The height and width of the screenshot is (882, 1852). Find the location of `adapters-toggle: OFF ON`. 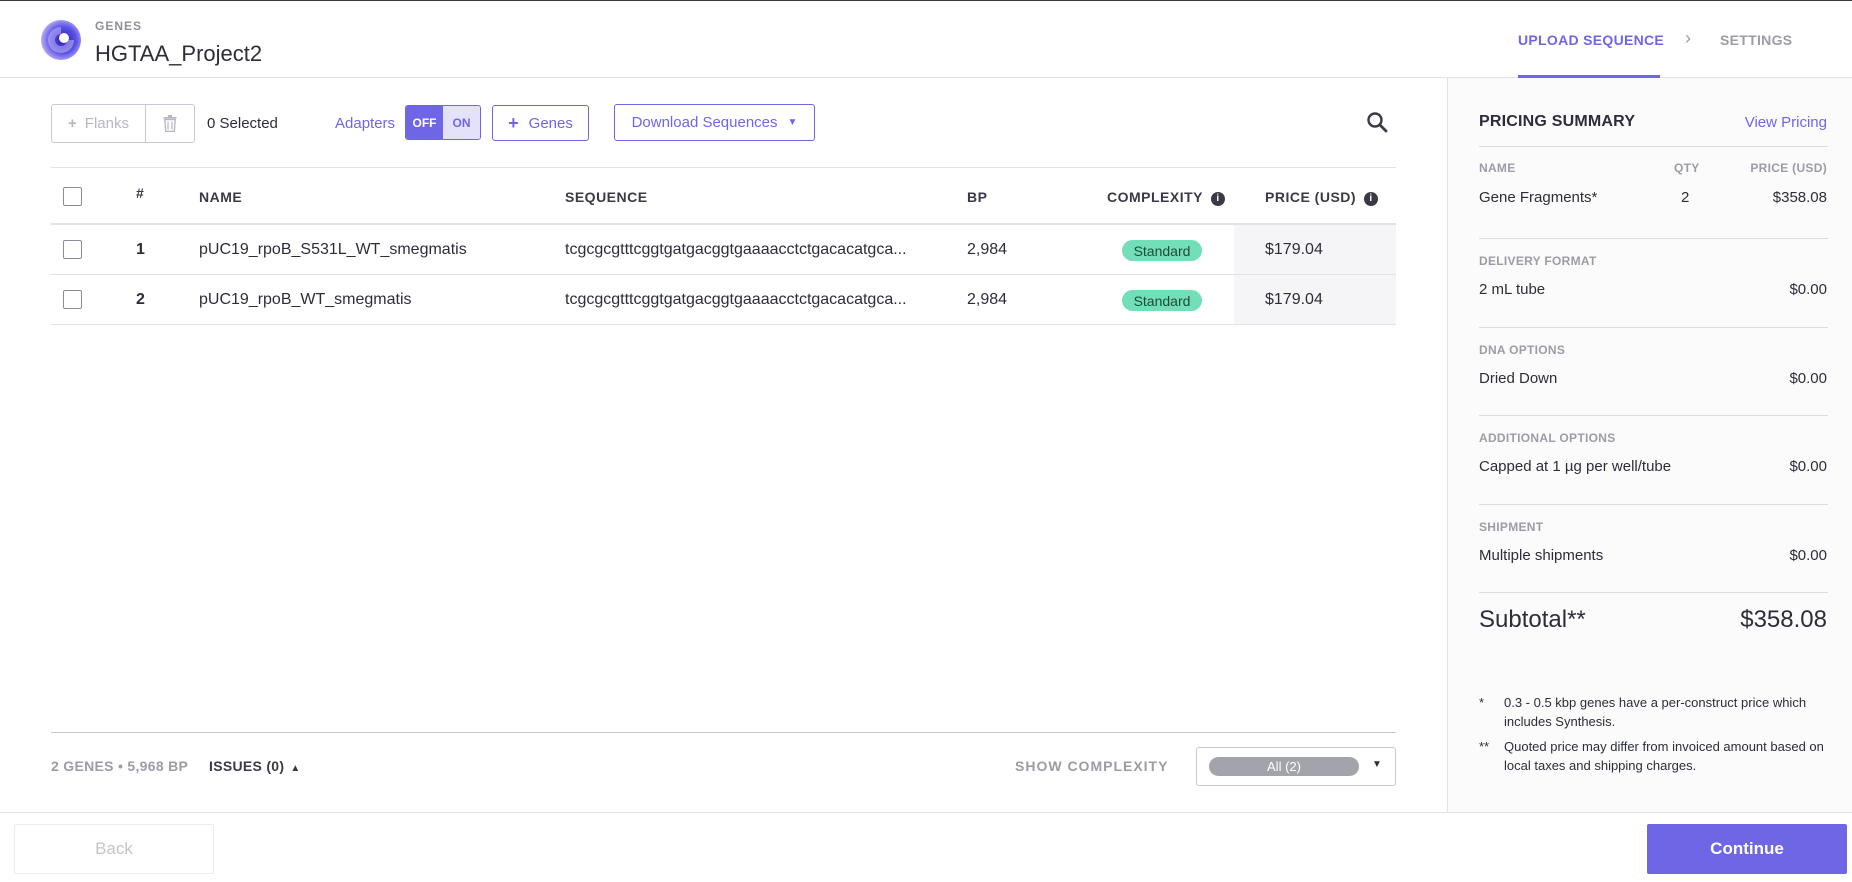

adapters-toggle: OFF ON is located at coordinates (443, 122).